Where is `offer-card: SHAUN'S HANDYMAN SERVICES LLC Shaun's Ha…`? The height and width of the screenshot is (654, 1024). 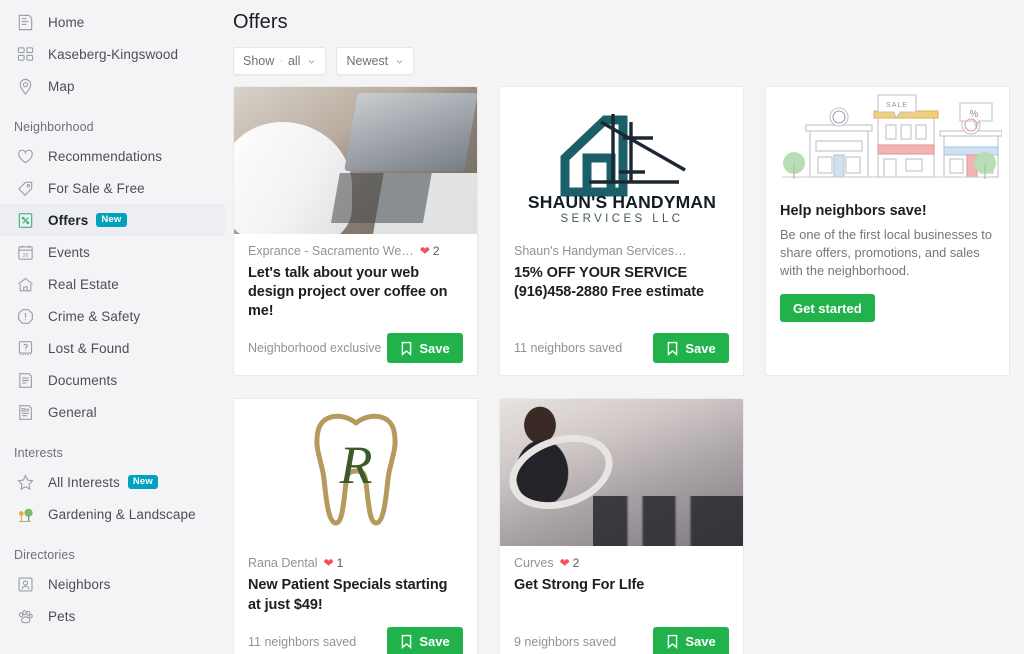 offer-card: SHAUN'S HANDYMAN SERVICES LLC Shaun's Ha… is located at coordinates (621, 231).